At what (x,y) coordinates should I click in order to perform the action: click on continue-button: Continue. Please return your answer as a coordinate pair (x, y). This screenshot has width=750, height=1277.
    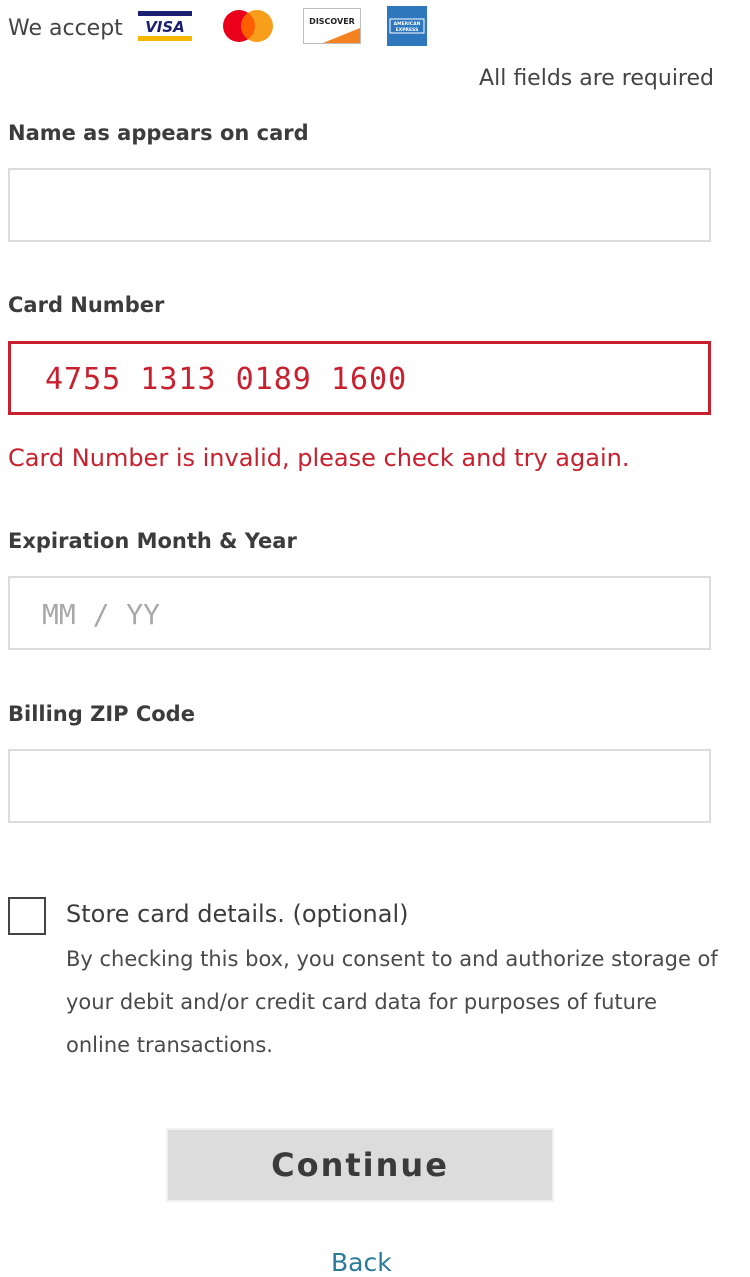
    Looking at the image, I should click on (360, 1165).